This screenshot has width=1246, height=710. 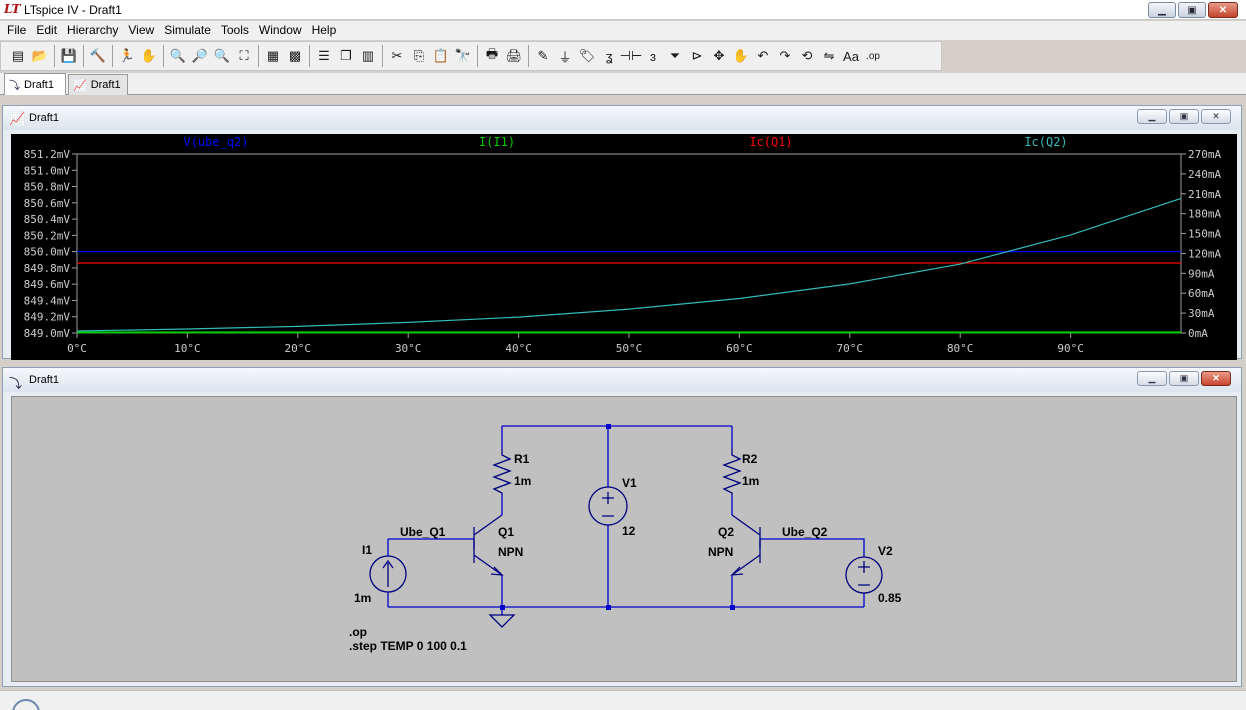 I want to click on zoom-fit-button: ⛶, so click(x=244, y=56).